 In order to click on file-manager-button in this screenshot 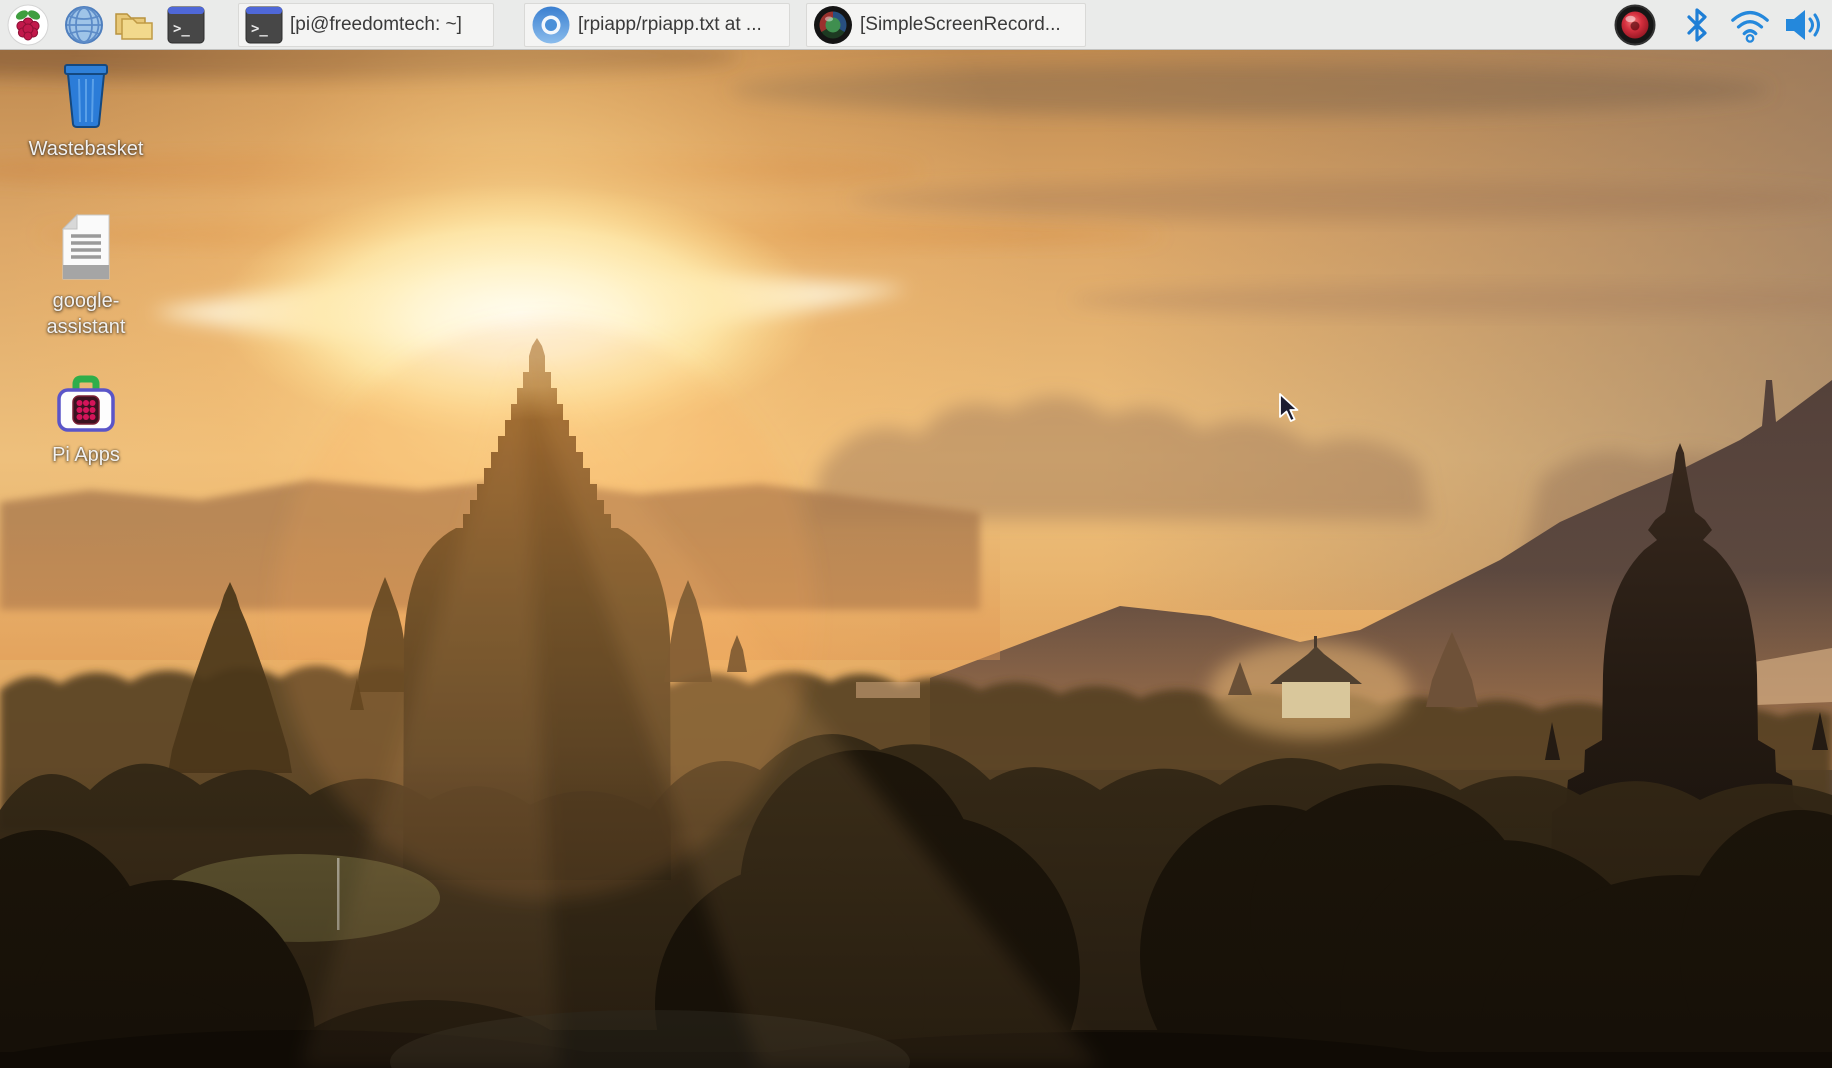, I will do `click(134, 25)`.